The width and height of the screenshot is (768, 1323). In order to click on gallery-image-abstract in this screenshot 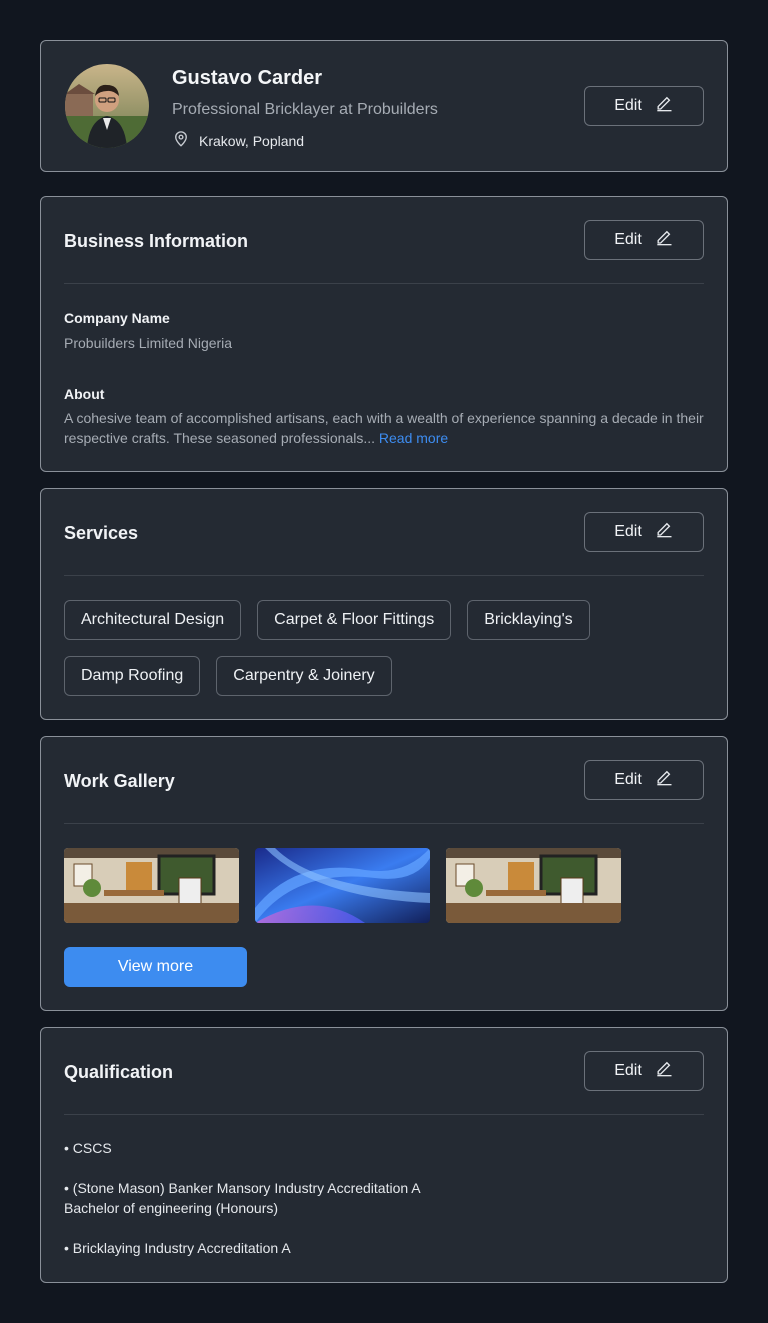, I will do `click(342, 885)`.